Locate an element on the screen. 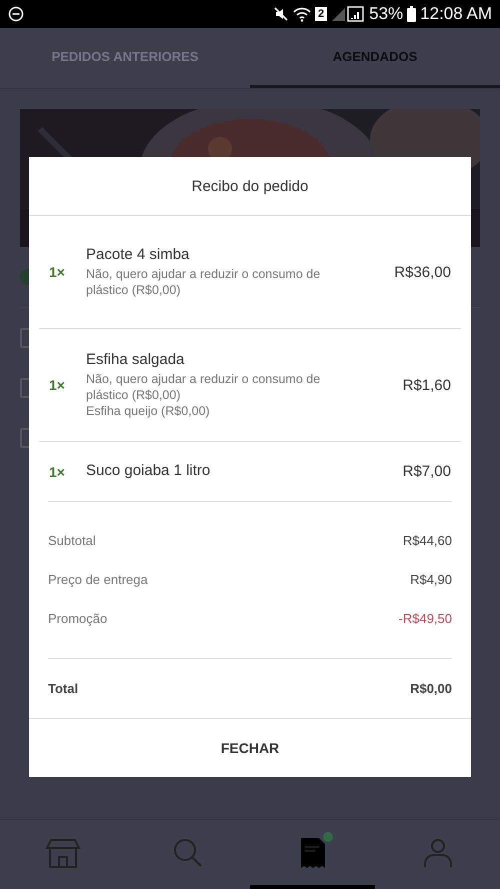  item-price: R$1,60 is located at coordinates (426, 385).